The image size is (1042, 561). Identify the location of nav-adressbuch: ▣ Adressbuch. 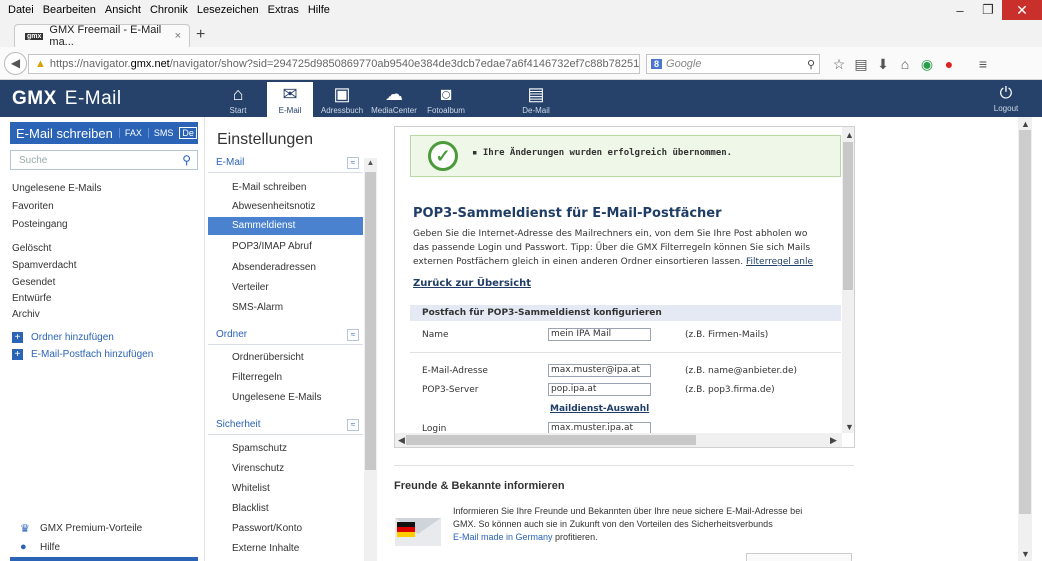
(342, 99).